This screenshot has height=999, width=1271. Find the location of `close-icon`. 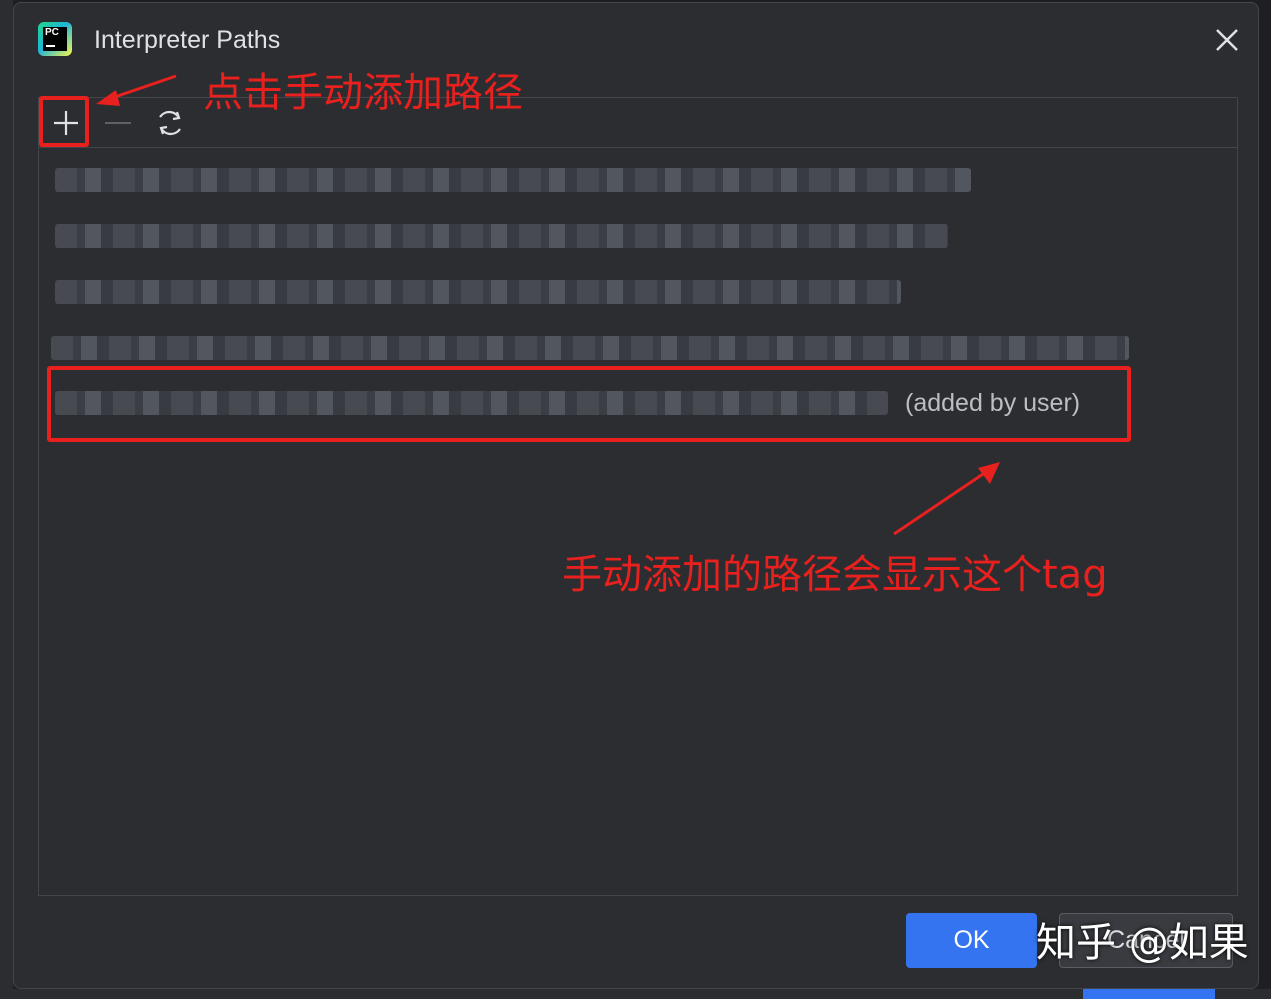

close-icon is located at coordinates (1227, 40).